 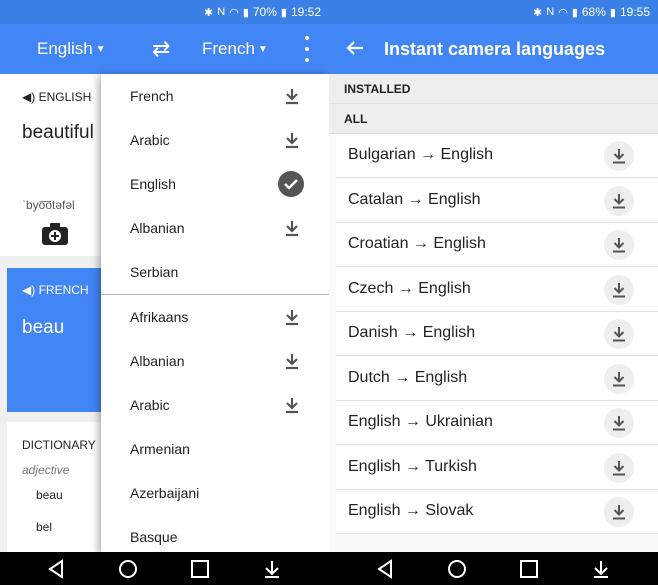 What do you see at coordinates (355, 48) in the screenshot?
I see `back-arrow-icon` at bounding box center [355, 48].